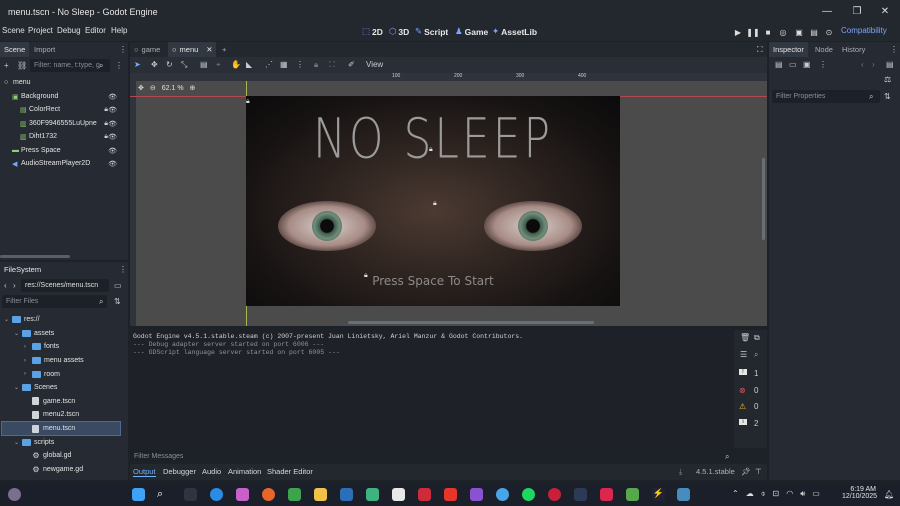 The width and height of the screenshot is (900, 506). Describe the element at coordinates (141, 88) in the screenshot. I see `pan-icon: ✥` at that location.